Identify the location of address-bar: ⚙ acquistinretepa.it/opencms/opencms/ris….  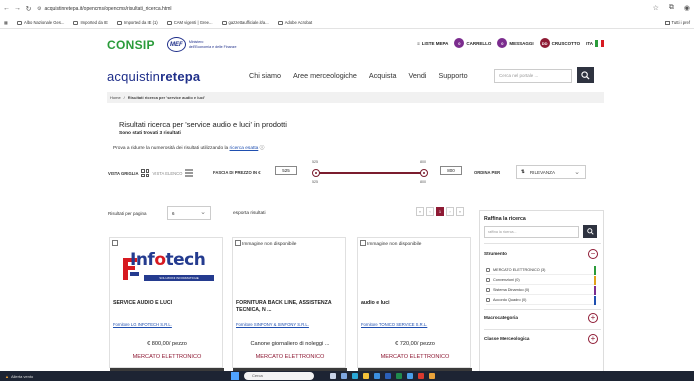
(104, 9).